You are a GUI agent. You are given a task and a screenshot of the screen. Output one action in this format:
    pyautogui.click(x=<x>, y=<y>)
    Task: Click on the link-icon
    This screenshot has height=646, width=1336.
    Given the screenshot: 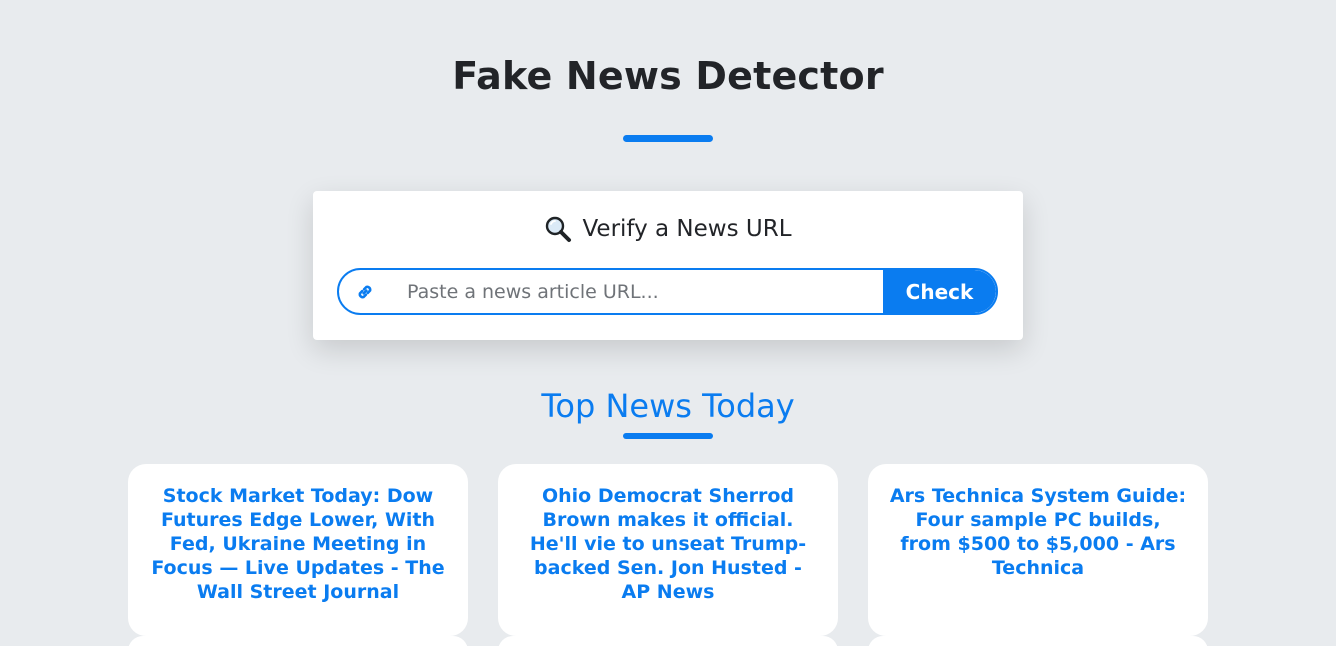 What is the action you would take?
    pyautogui.click(x=365, y=291)
    